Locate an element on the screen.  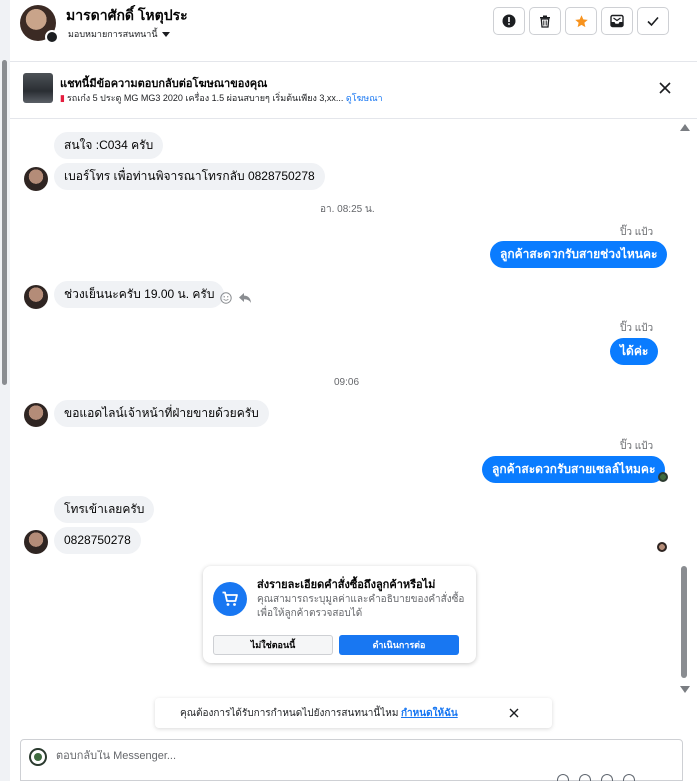
saved-reply-icon is located at coordinates (585, 777).